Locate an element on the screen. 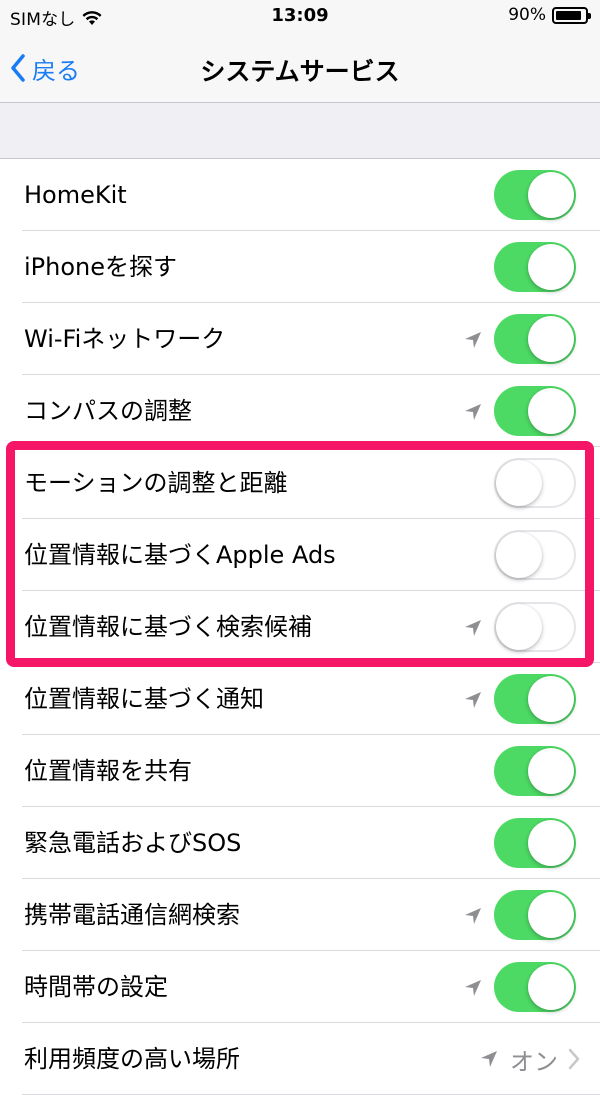 This screenshot has width=600, height=1095. status-right: 90% is located at coordinates (549, 15).